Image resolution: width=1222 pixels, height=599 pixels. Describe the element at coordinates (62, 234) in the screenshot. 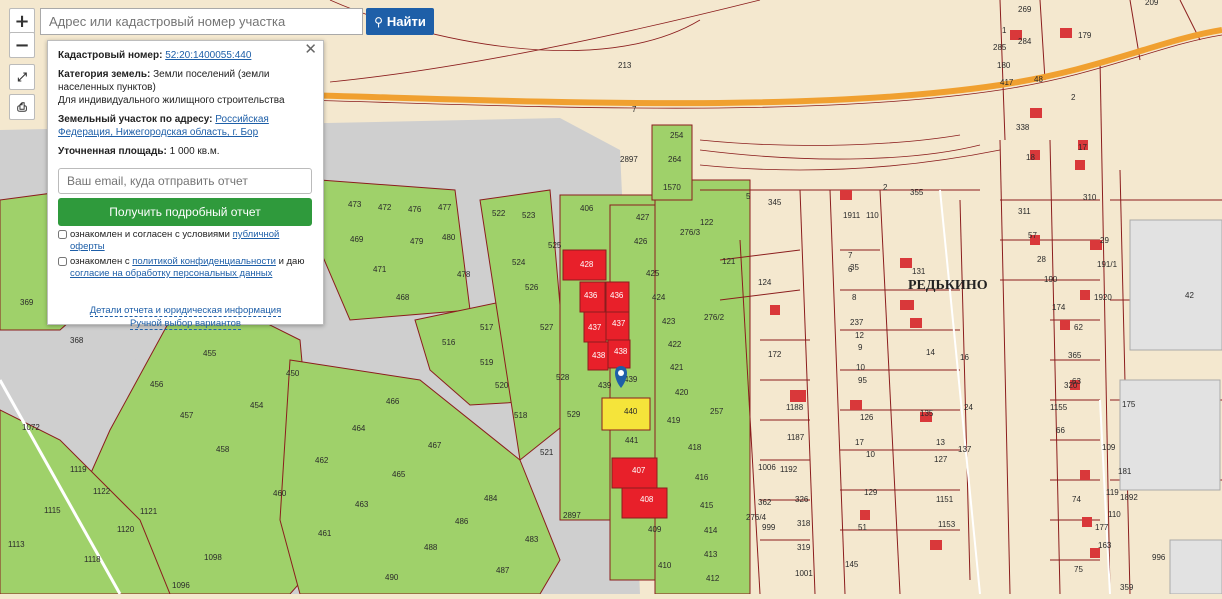

I see `offer-checkbox` at that location.